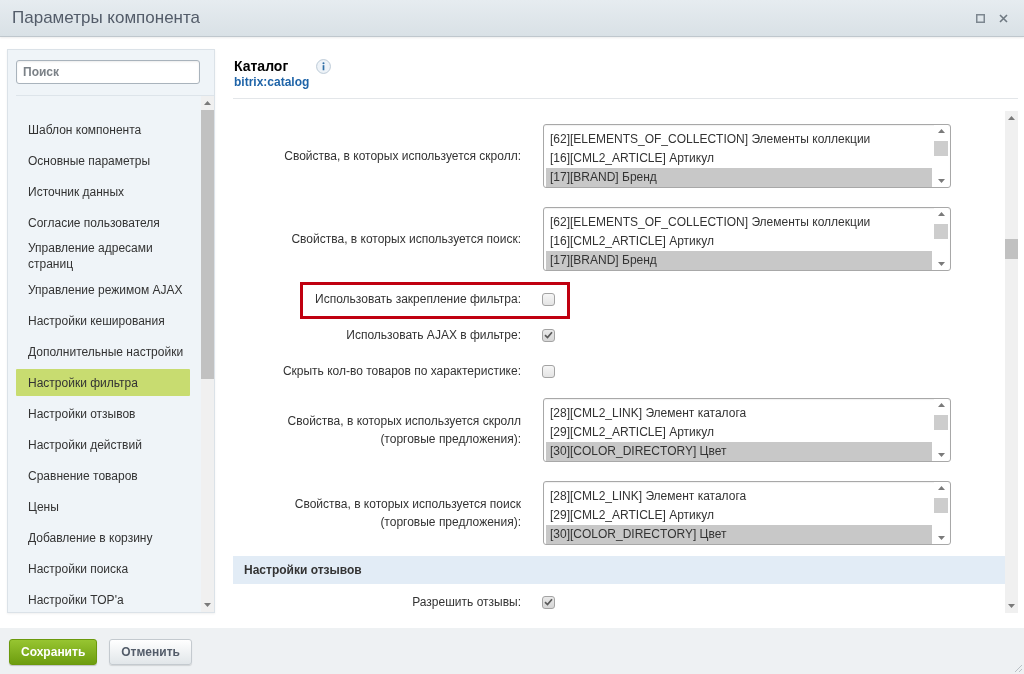 Image resolution: width=1024 pixels, height=674 pixels. Describe the element at coordinates (103, 191) in the screenshot. I see `sidebar-item: Источник данных` at that location.